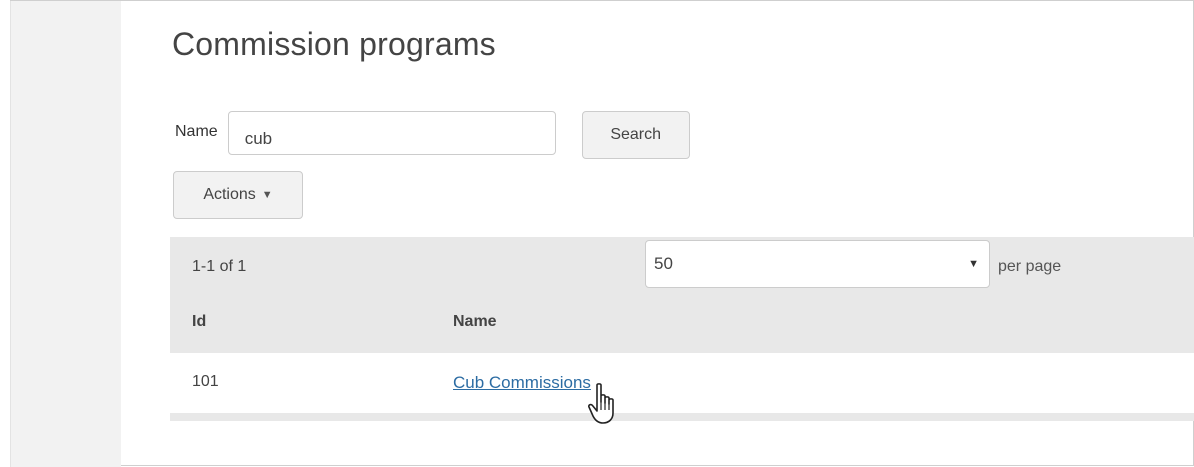 Image resolution: width=1194 pixels, height=467 pixels. I want to click on name-label: Name, so click(196, 131).